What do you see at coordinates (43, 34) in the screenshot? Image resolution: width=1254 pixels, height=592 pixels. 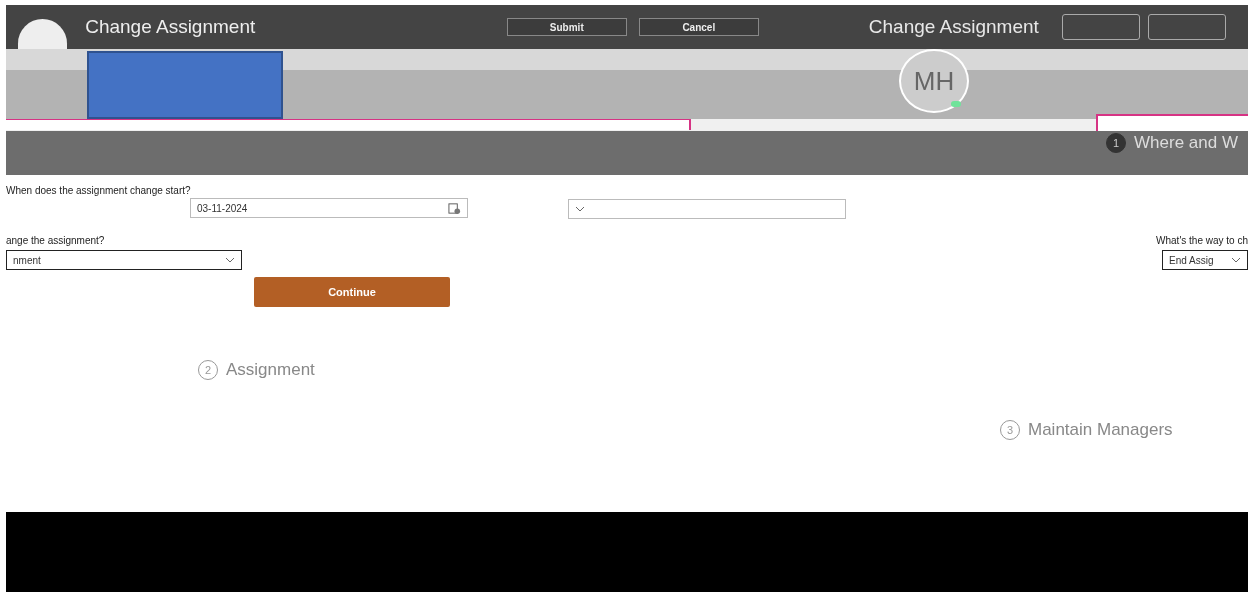 I see `avatar-icon` at bounding box center [43, 34].